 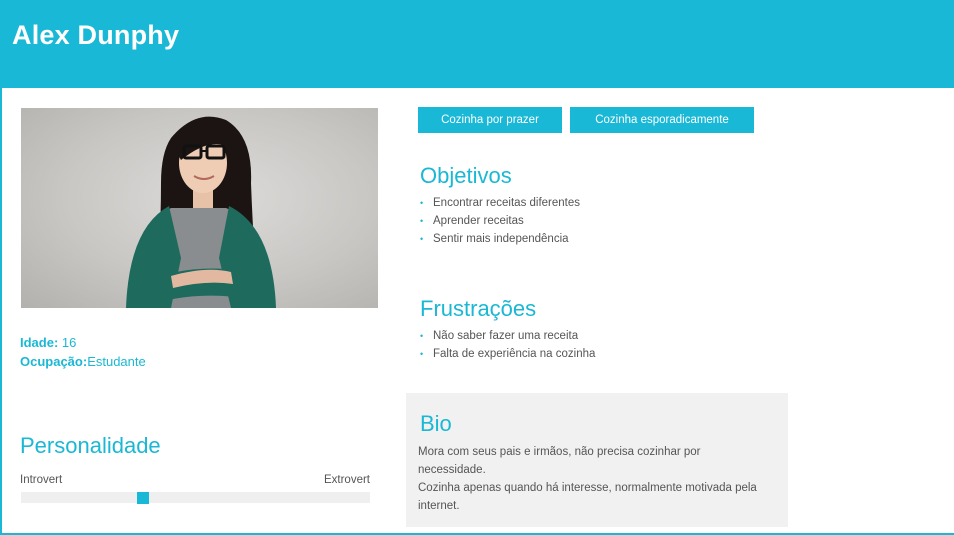 What do you see at coordinates (436, 423) in the screenshot?
I see `bio-title: Bio` at bounding box center [436, 423].